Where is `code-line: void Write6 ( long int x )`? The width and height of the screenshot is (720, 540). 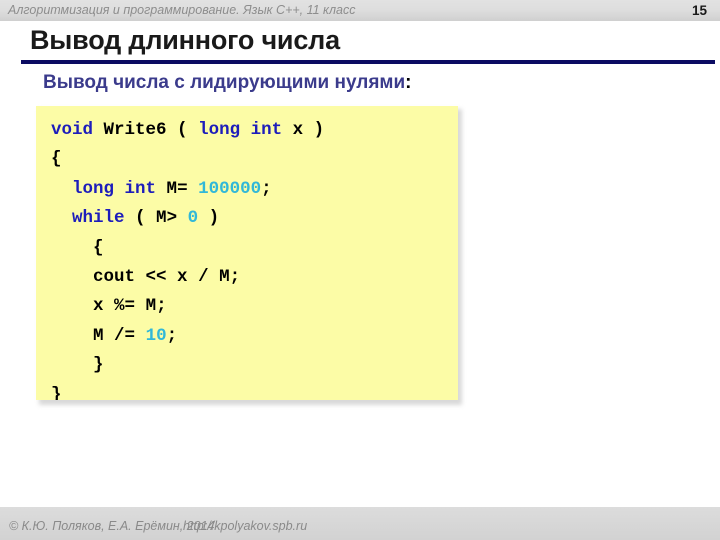
code-line: void Write6 ( long int x ) is located at coordinates (187, 130).